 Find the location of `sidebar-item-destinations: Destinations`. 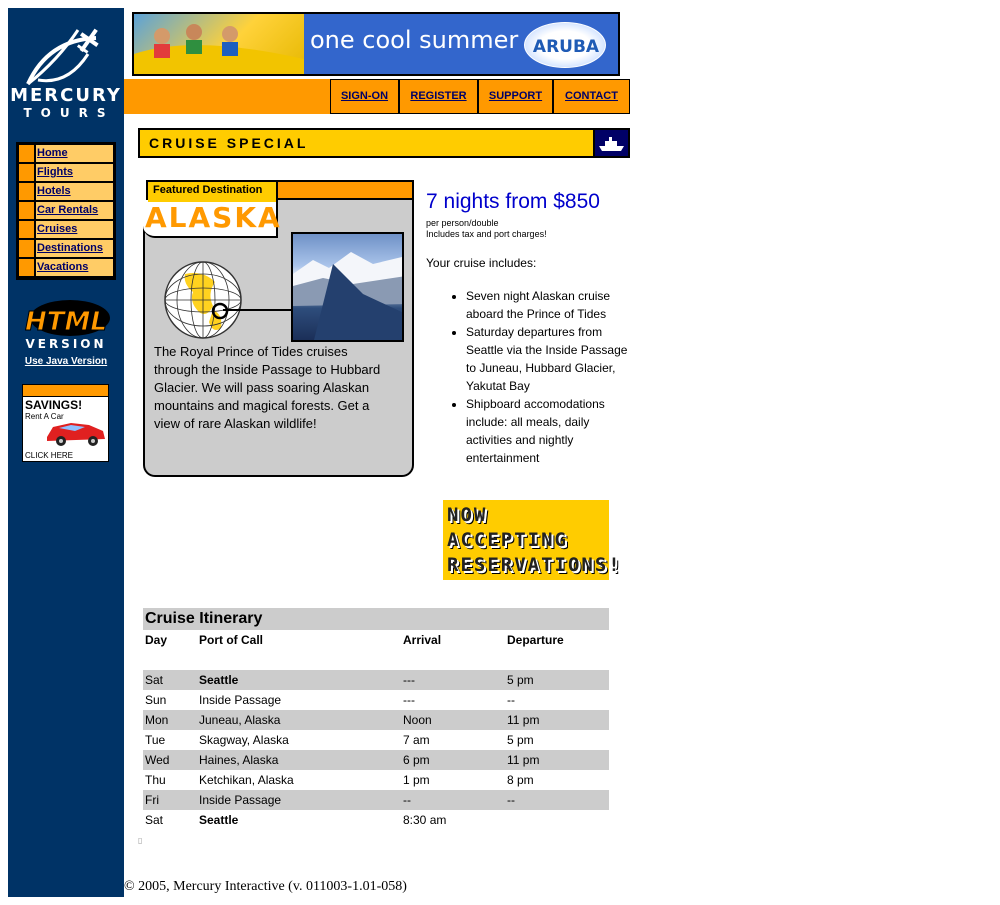

sidebar-item-destinations: Destinations is located at coordinates (66, 248).